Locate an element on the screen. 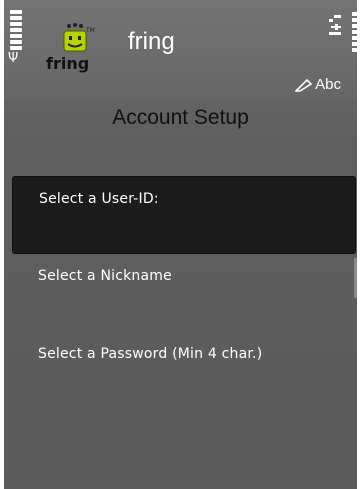 The width and height of the screenshot is (361, 489). pencil-icon is located at coordinates (304, 85).